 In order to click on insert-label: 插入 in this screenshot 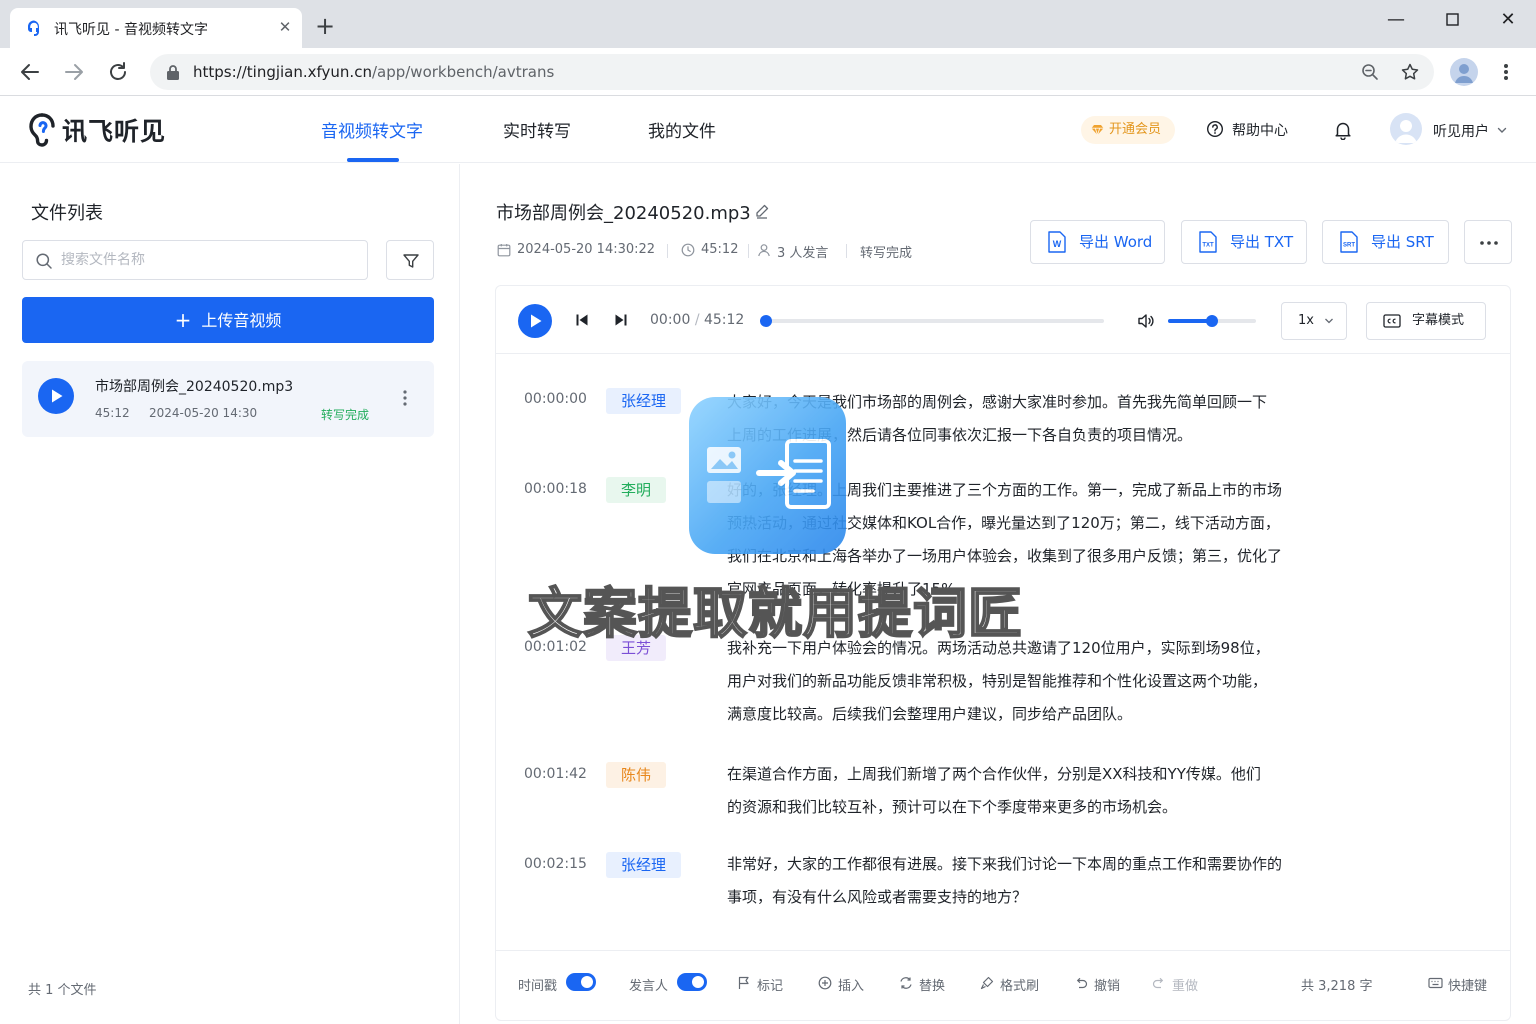, I will do `click(851, 986)`.